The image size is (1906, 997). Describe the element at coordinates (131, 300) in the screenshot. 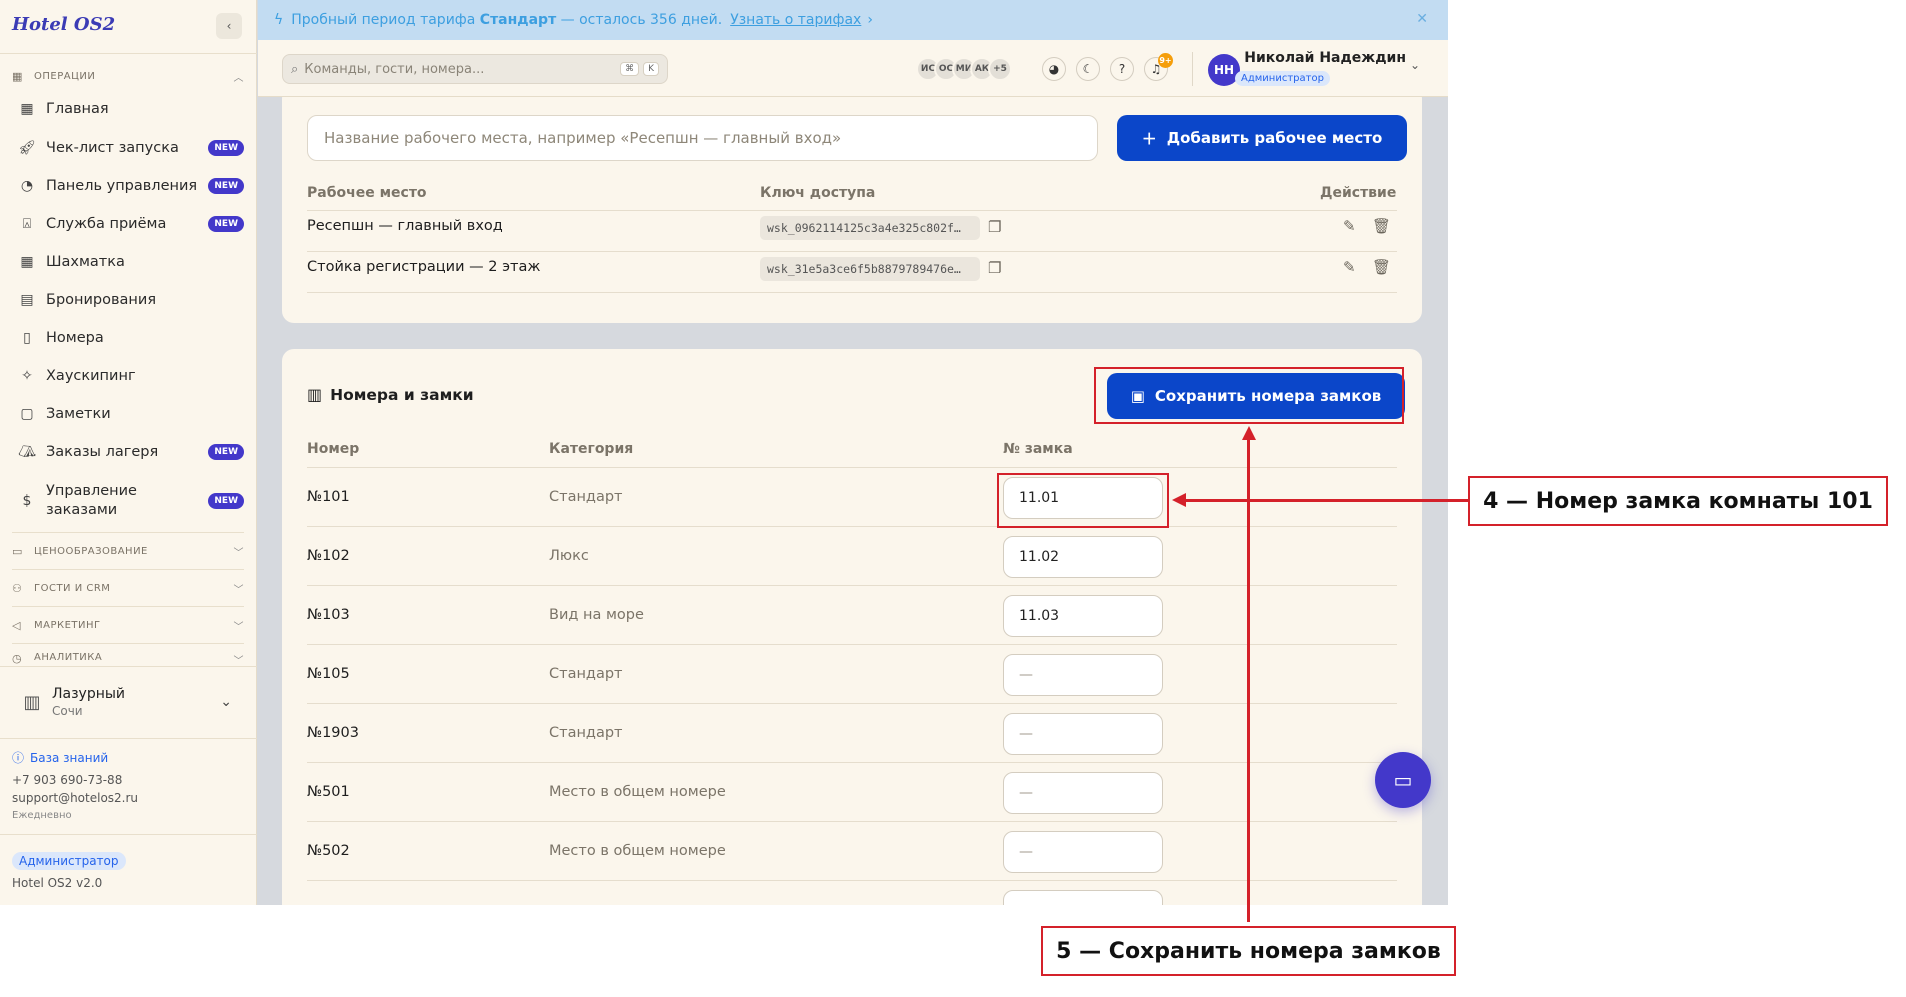

I see `sidebar-item-bookings: ▤ Бронирования` at that location.